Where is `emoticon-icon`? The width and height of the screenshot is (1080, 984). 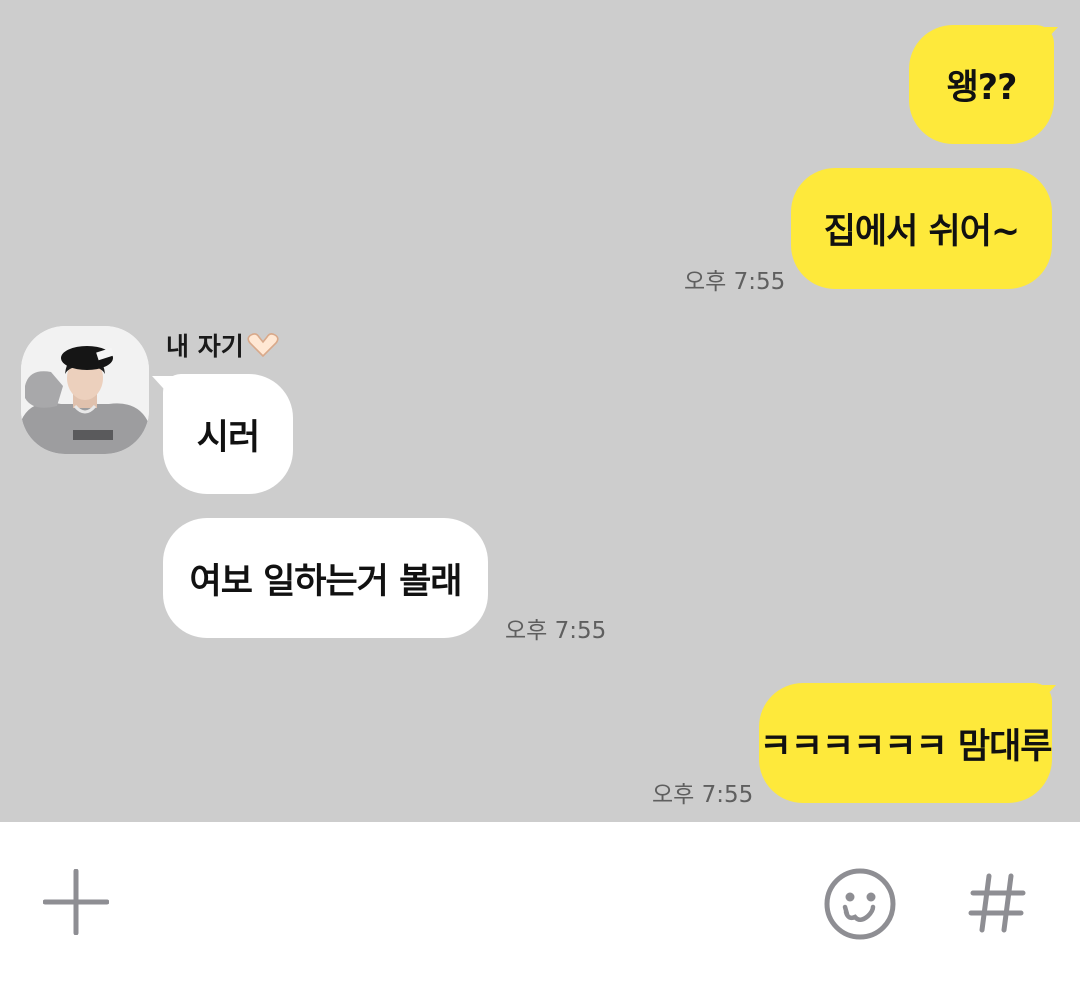 emoticon-icon is located at coordinates (860, 904).